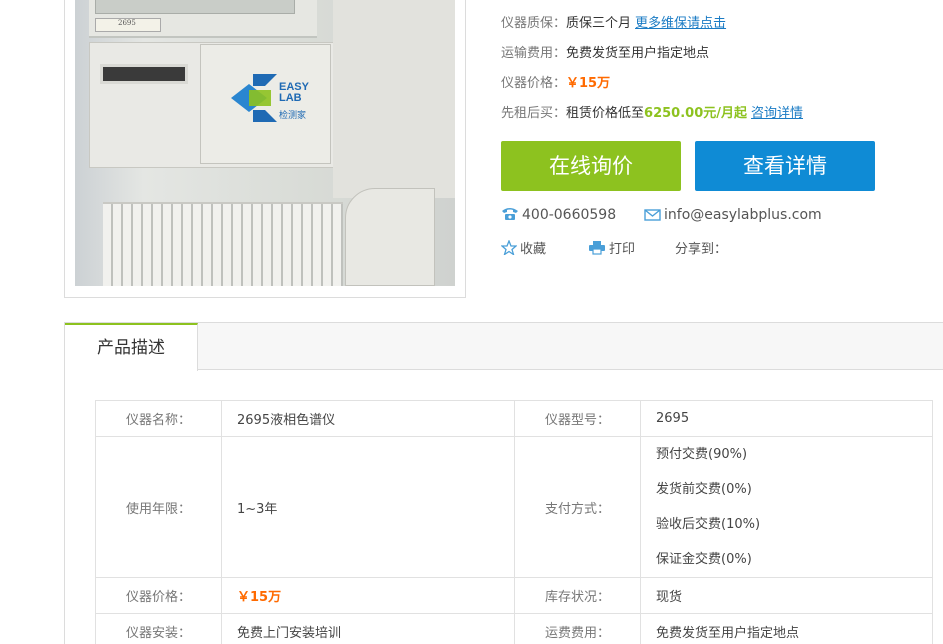 The image size is (943, 644). I want to click on spec-model-label: 仪器型号：, so click(577, 418).